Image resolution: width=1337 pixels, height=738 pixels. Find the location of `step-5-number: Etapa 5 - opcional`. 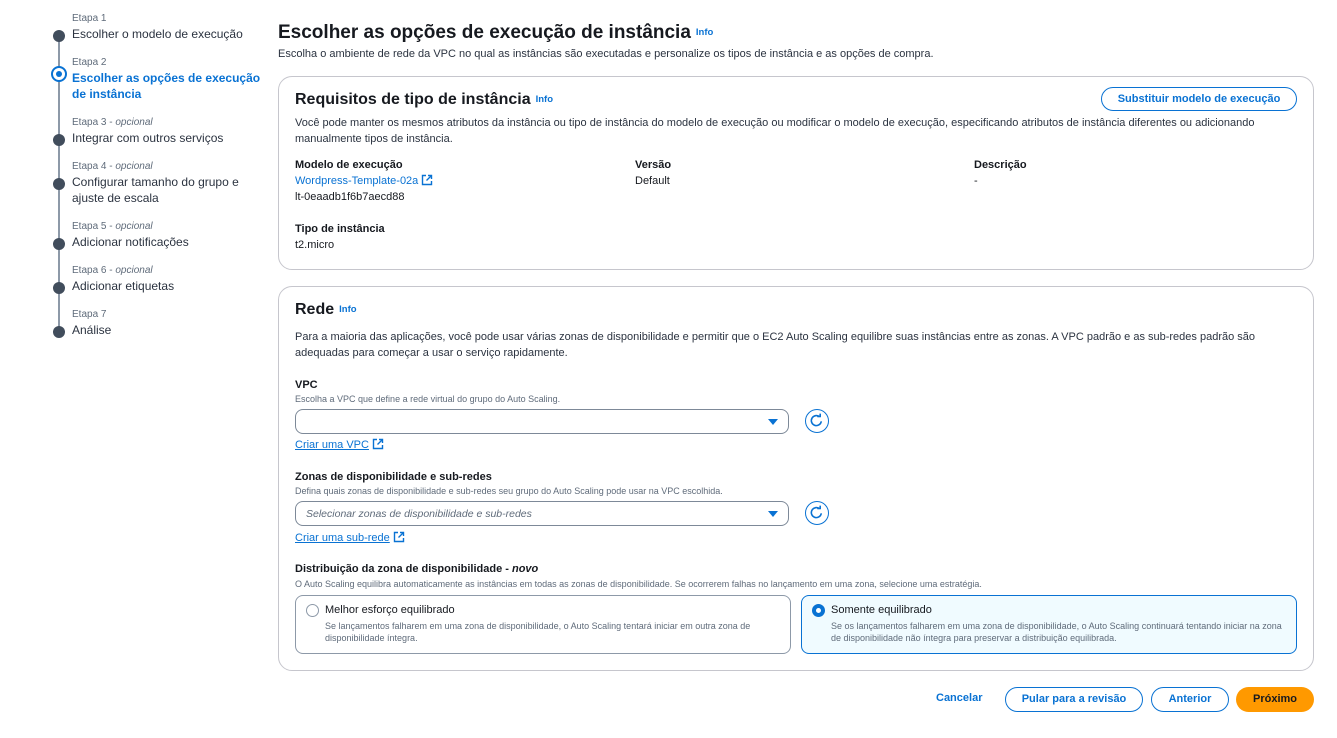

step-5-number: Etapa 5 - opcional is located at coordinates (112, 226).